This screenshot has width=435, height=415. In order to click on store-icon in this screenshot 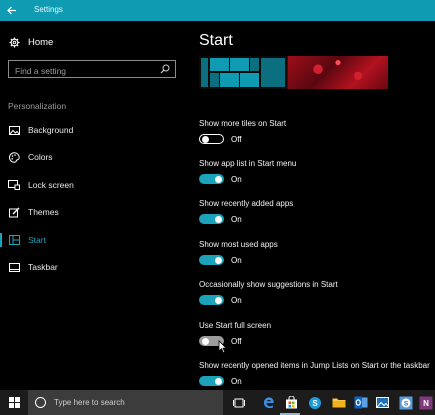, I will do `click(291, 402)`.